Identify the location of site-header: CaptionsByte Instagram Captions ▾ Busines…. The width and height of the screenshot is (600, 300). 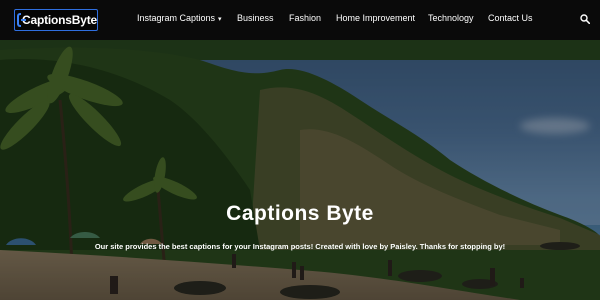
(300, 20).